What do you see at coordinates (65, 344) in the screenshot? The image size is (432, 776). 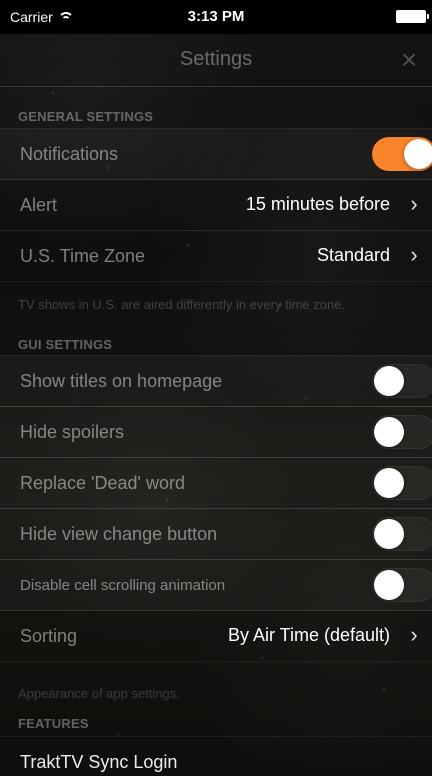 I see `gui-settings-header: GUI SETTINGS` at bounding box center [65, 344].